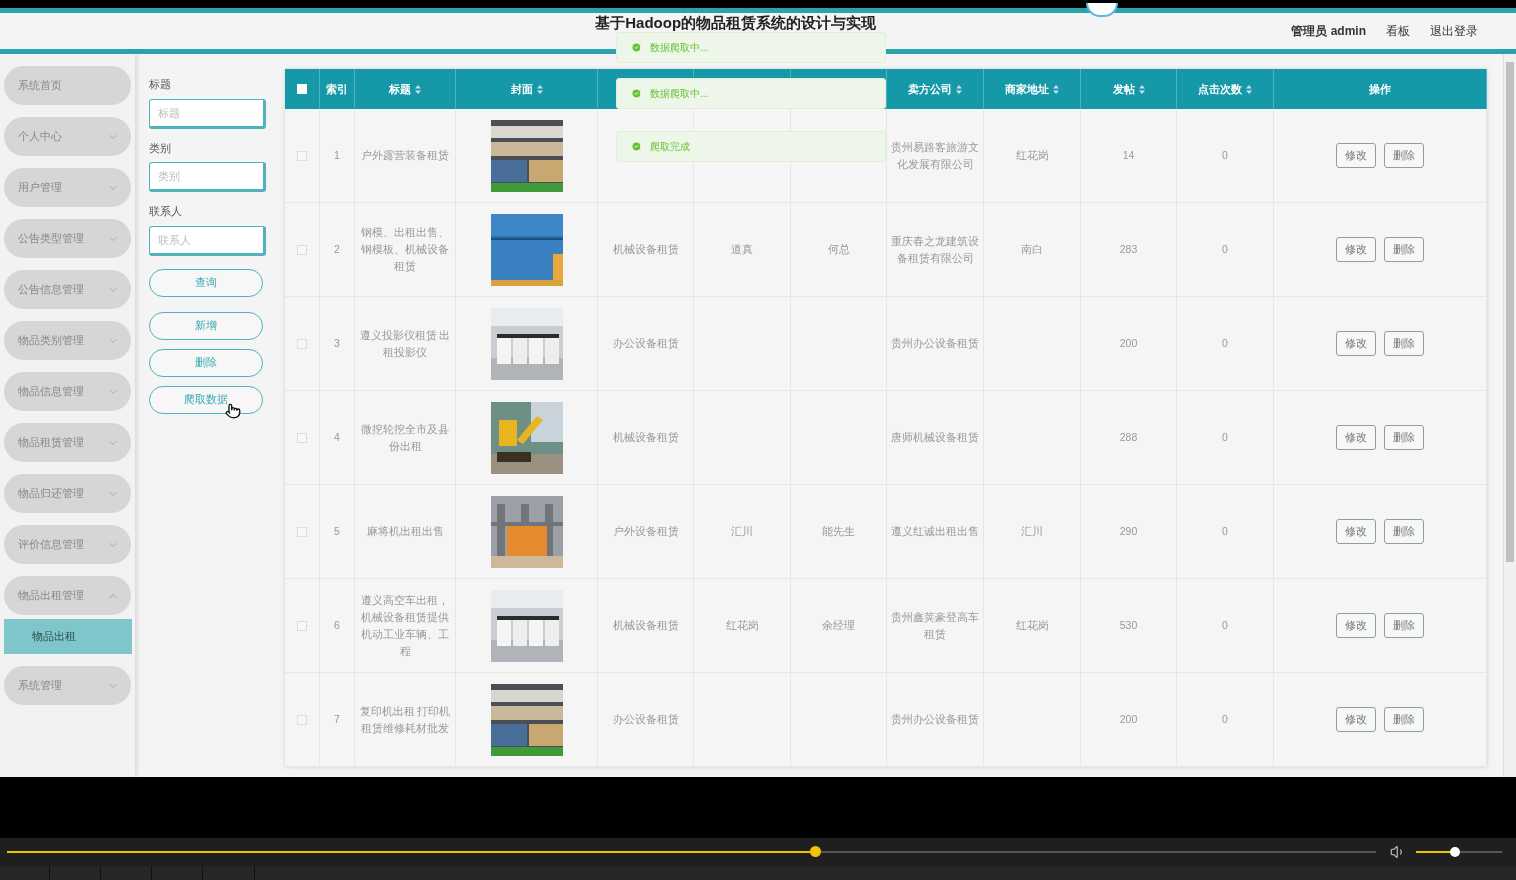  Describe the element at coordinates (67, 544) in the screenshot. I see `sidebar-item: 评价信息管理` at that location.